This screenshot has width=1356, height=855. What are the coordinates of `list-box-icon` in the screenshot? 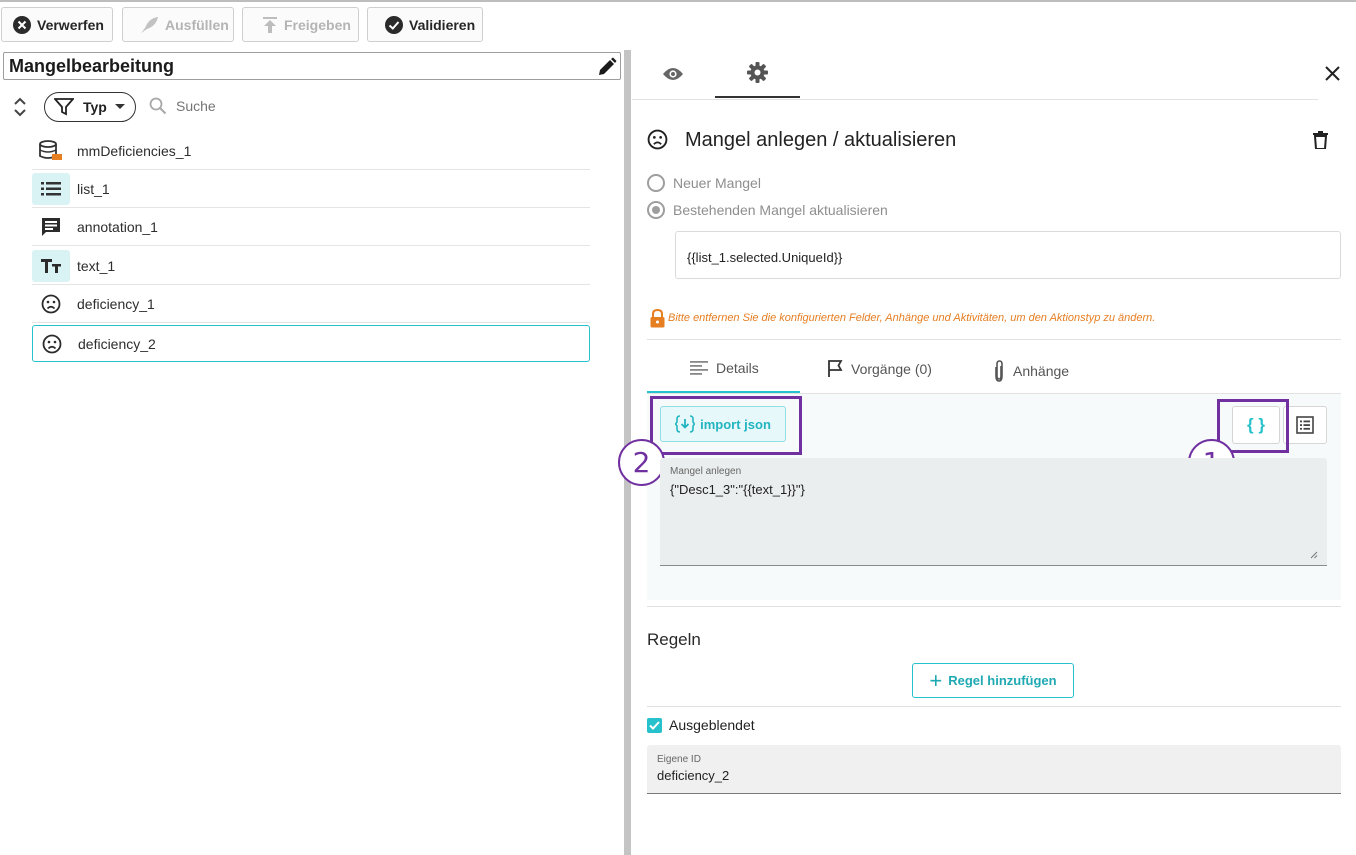 It's located at (1305, 425).